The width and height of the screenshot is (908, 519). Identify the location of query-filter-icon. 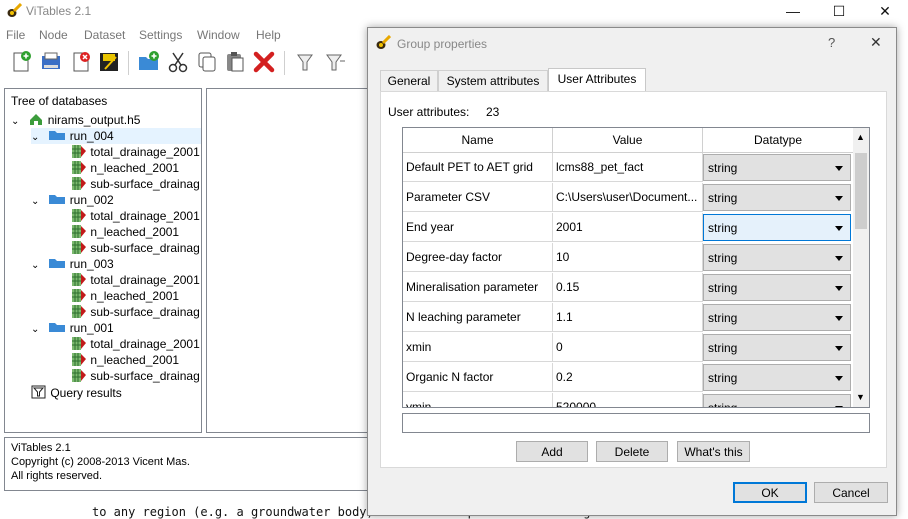
(305, 62).